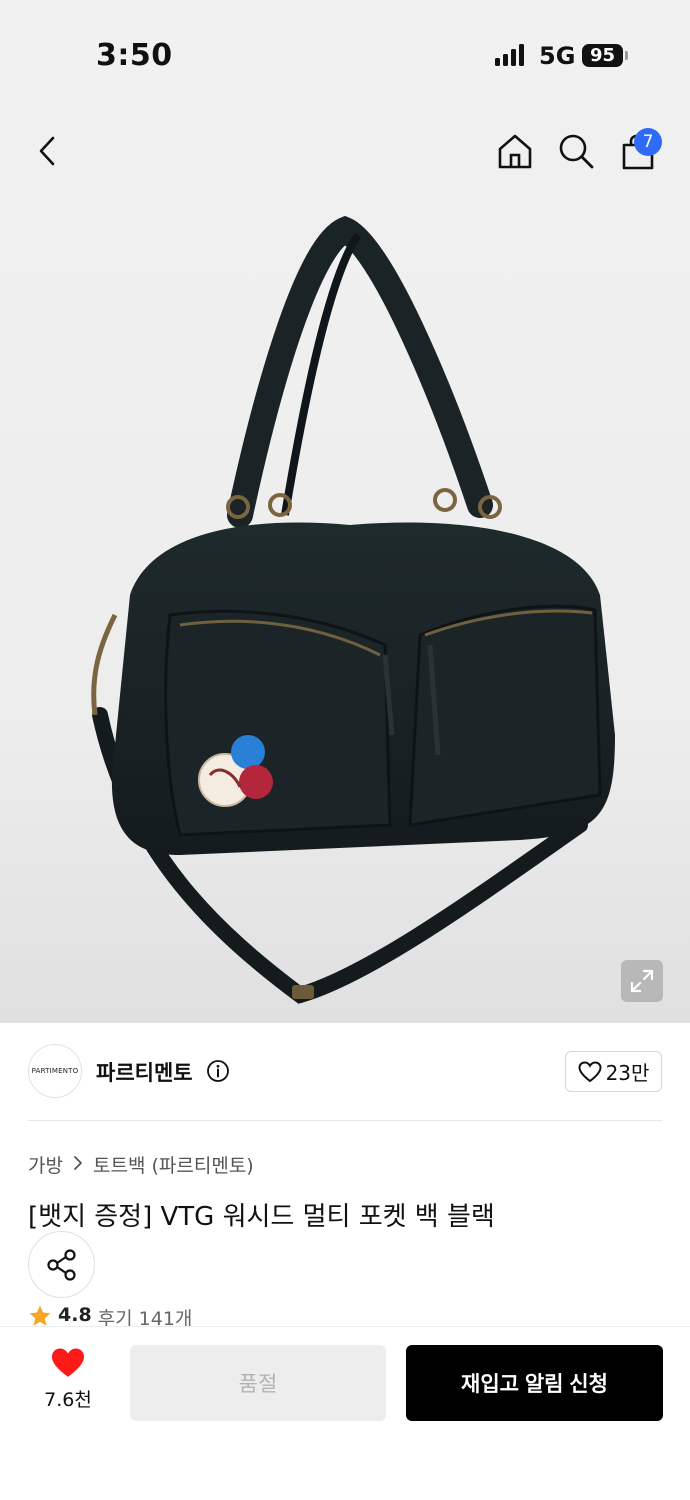 The image size is (690, 1500). I want to click on share-button, so click(61, 1264).